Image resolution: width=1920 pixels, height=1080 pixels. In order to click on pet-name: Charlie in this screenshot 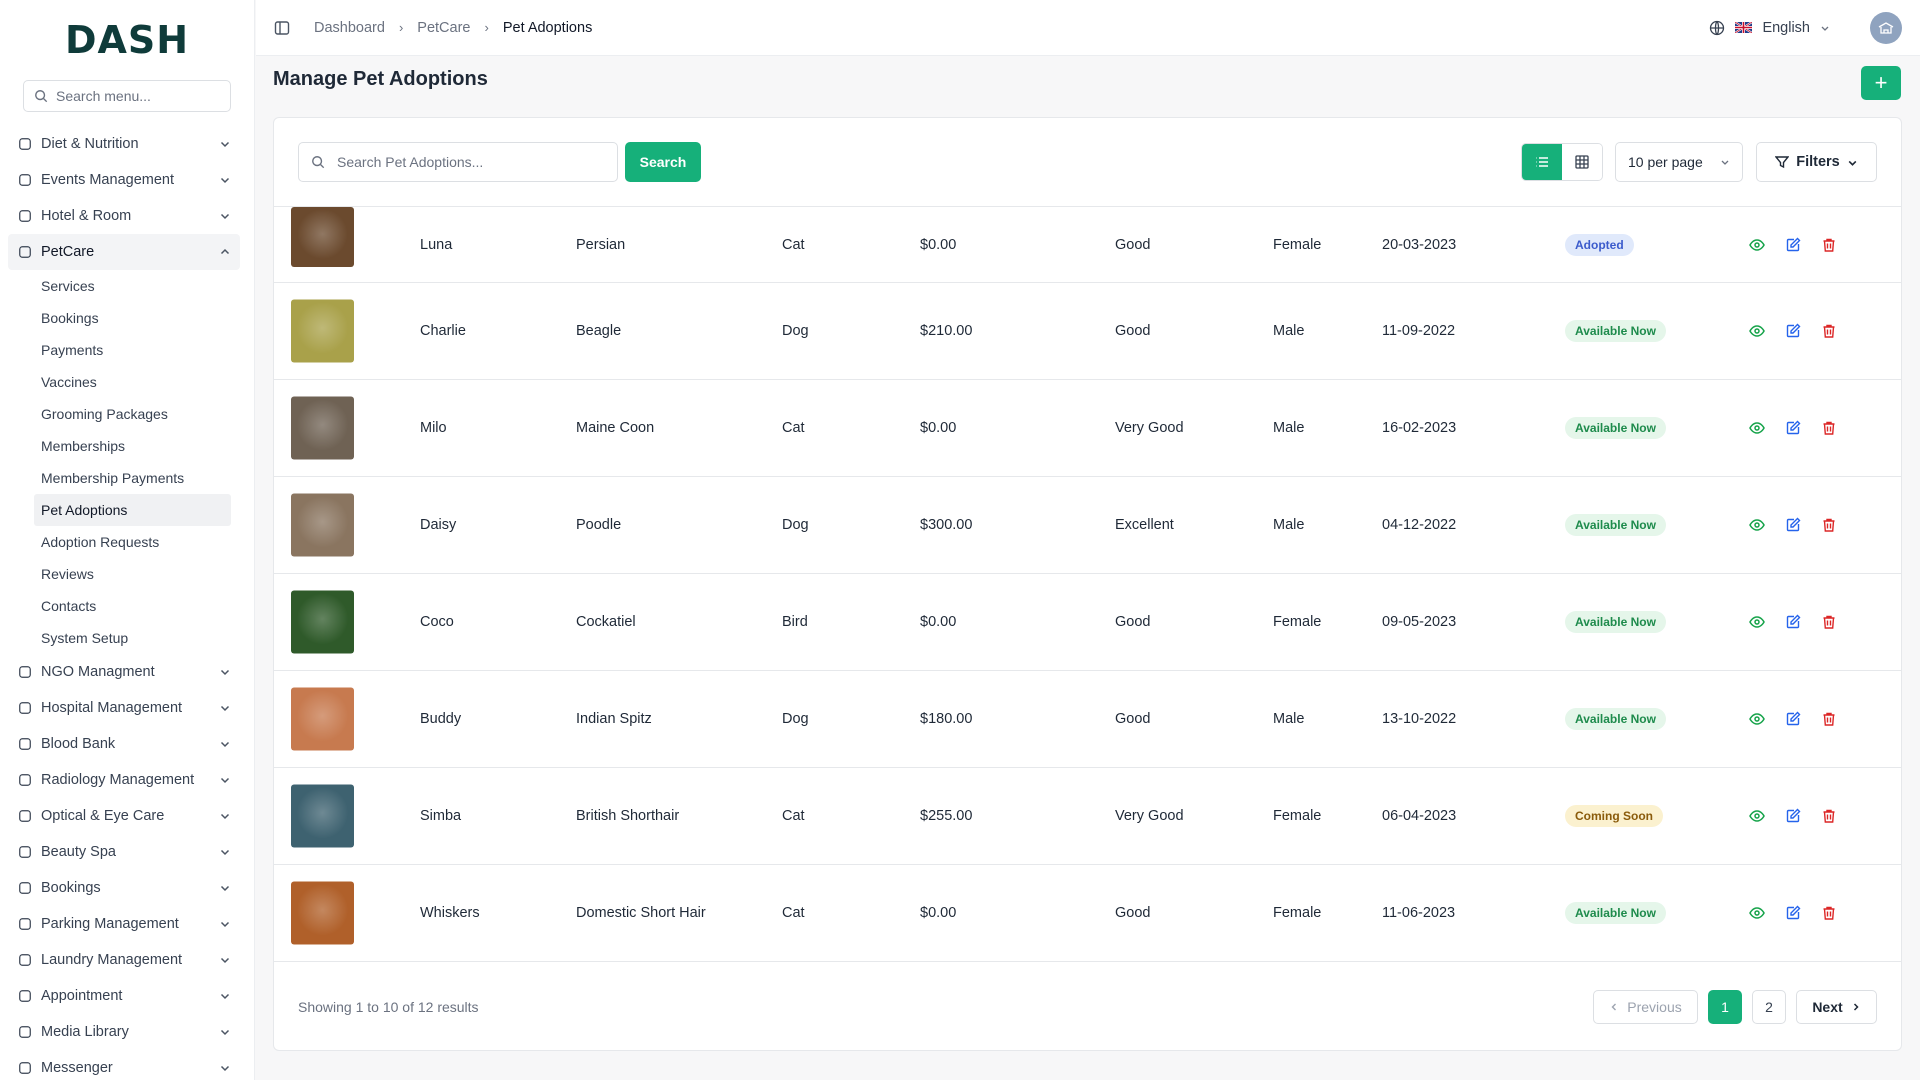, I will do `click(443, 331)`.